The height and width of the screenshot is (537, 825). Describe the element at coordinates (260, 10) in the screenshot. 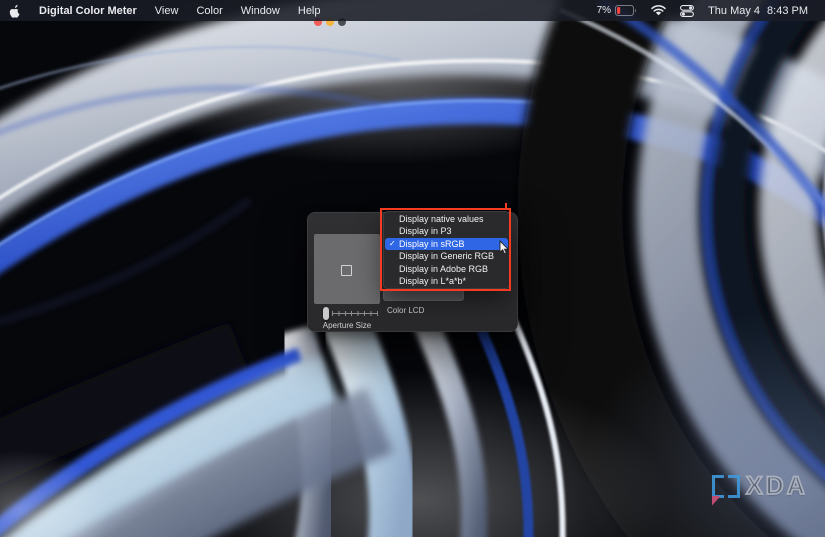

I see `menu-window: Window` at that location.